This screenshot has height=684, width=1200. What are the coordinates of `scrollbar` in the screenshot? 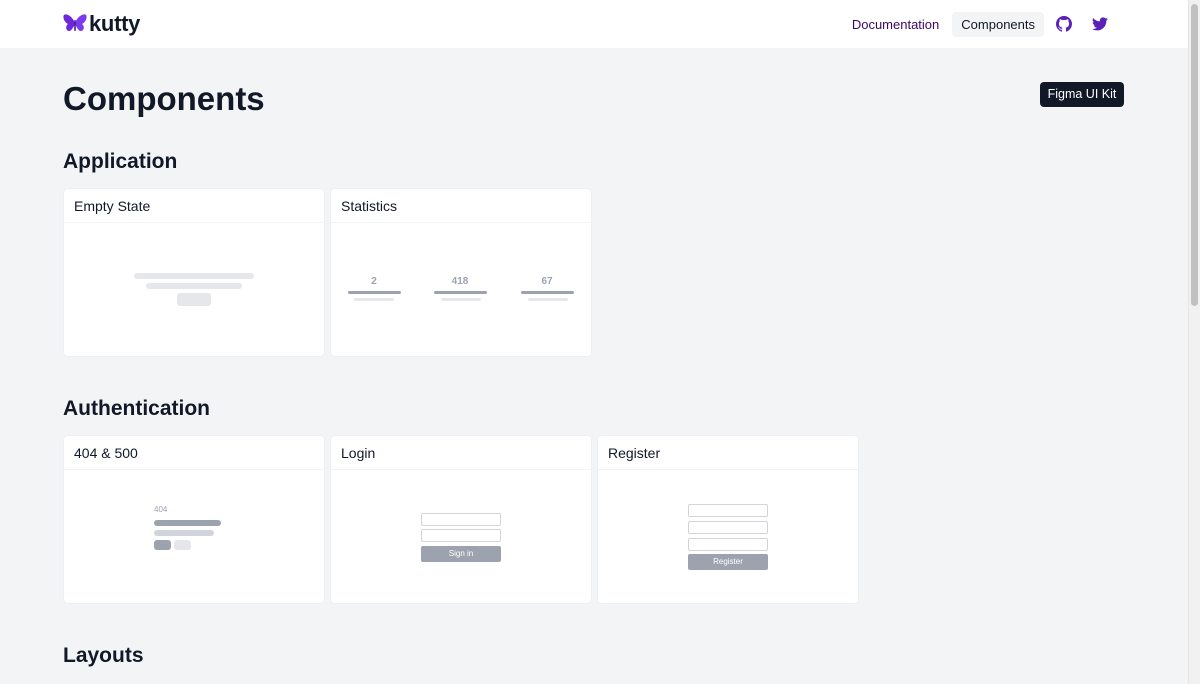 It's located at (1194, 342).